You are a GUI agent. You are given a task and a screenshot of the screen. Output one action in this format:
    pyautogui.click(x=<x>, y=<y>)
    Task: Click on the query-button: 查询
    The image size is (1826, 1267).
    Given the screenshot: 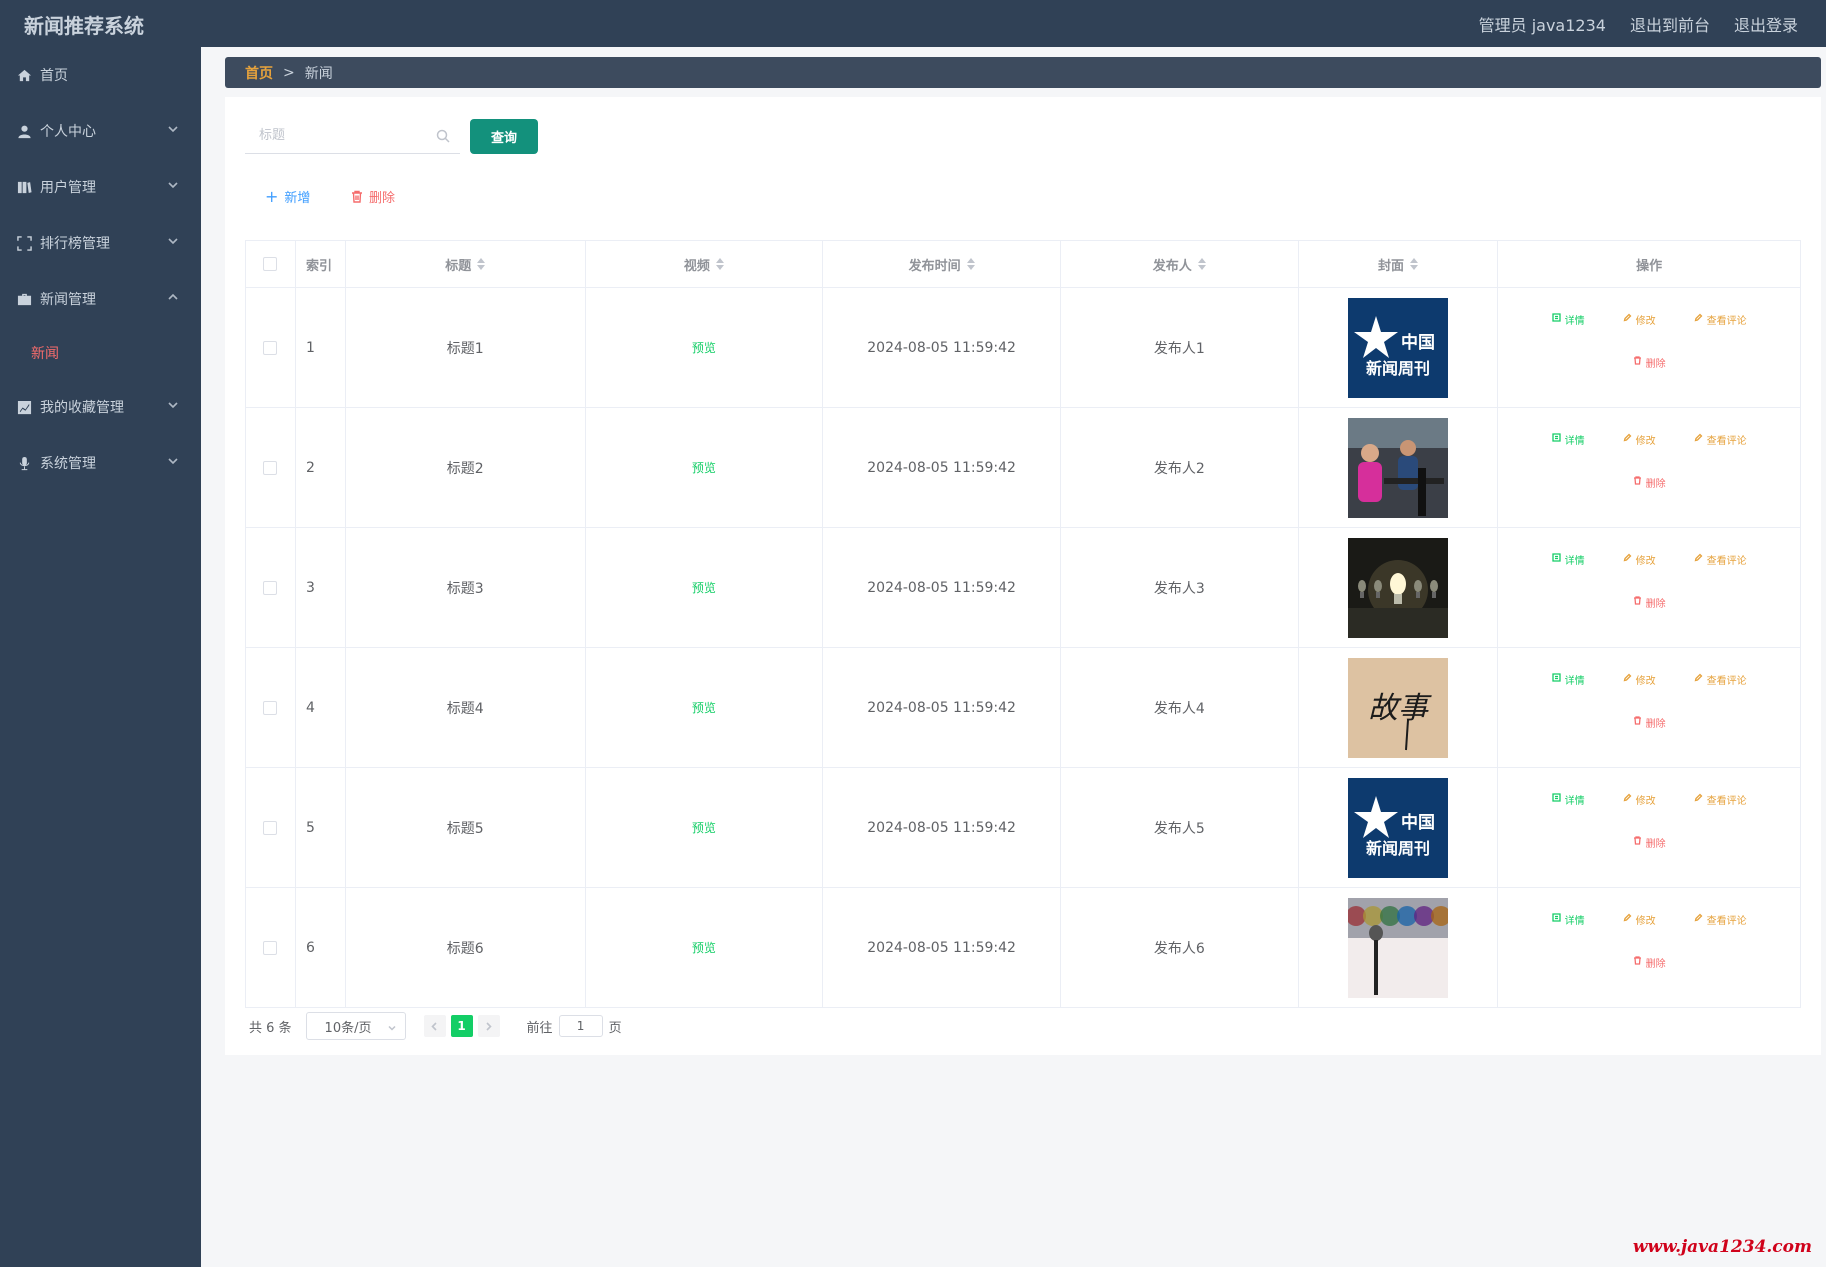 What is the action you would take?
    pyautogui.click(x=504, y=136)
    